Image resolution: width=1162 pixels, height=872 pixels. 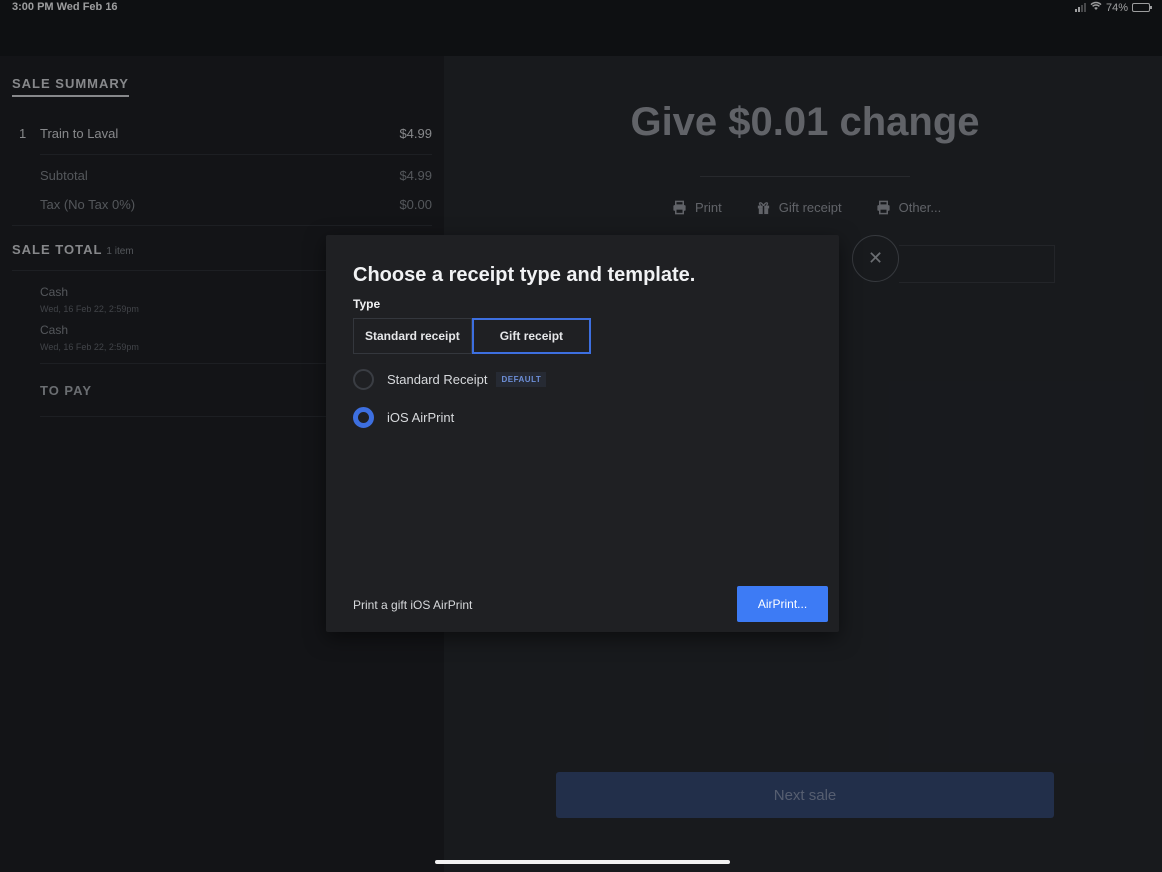 I want to click on template-option-label: iOS AirPrint, so click(x=421, y=417).